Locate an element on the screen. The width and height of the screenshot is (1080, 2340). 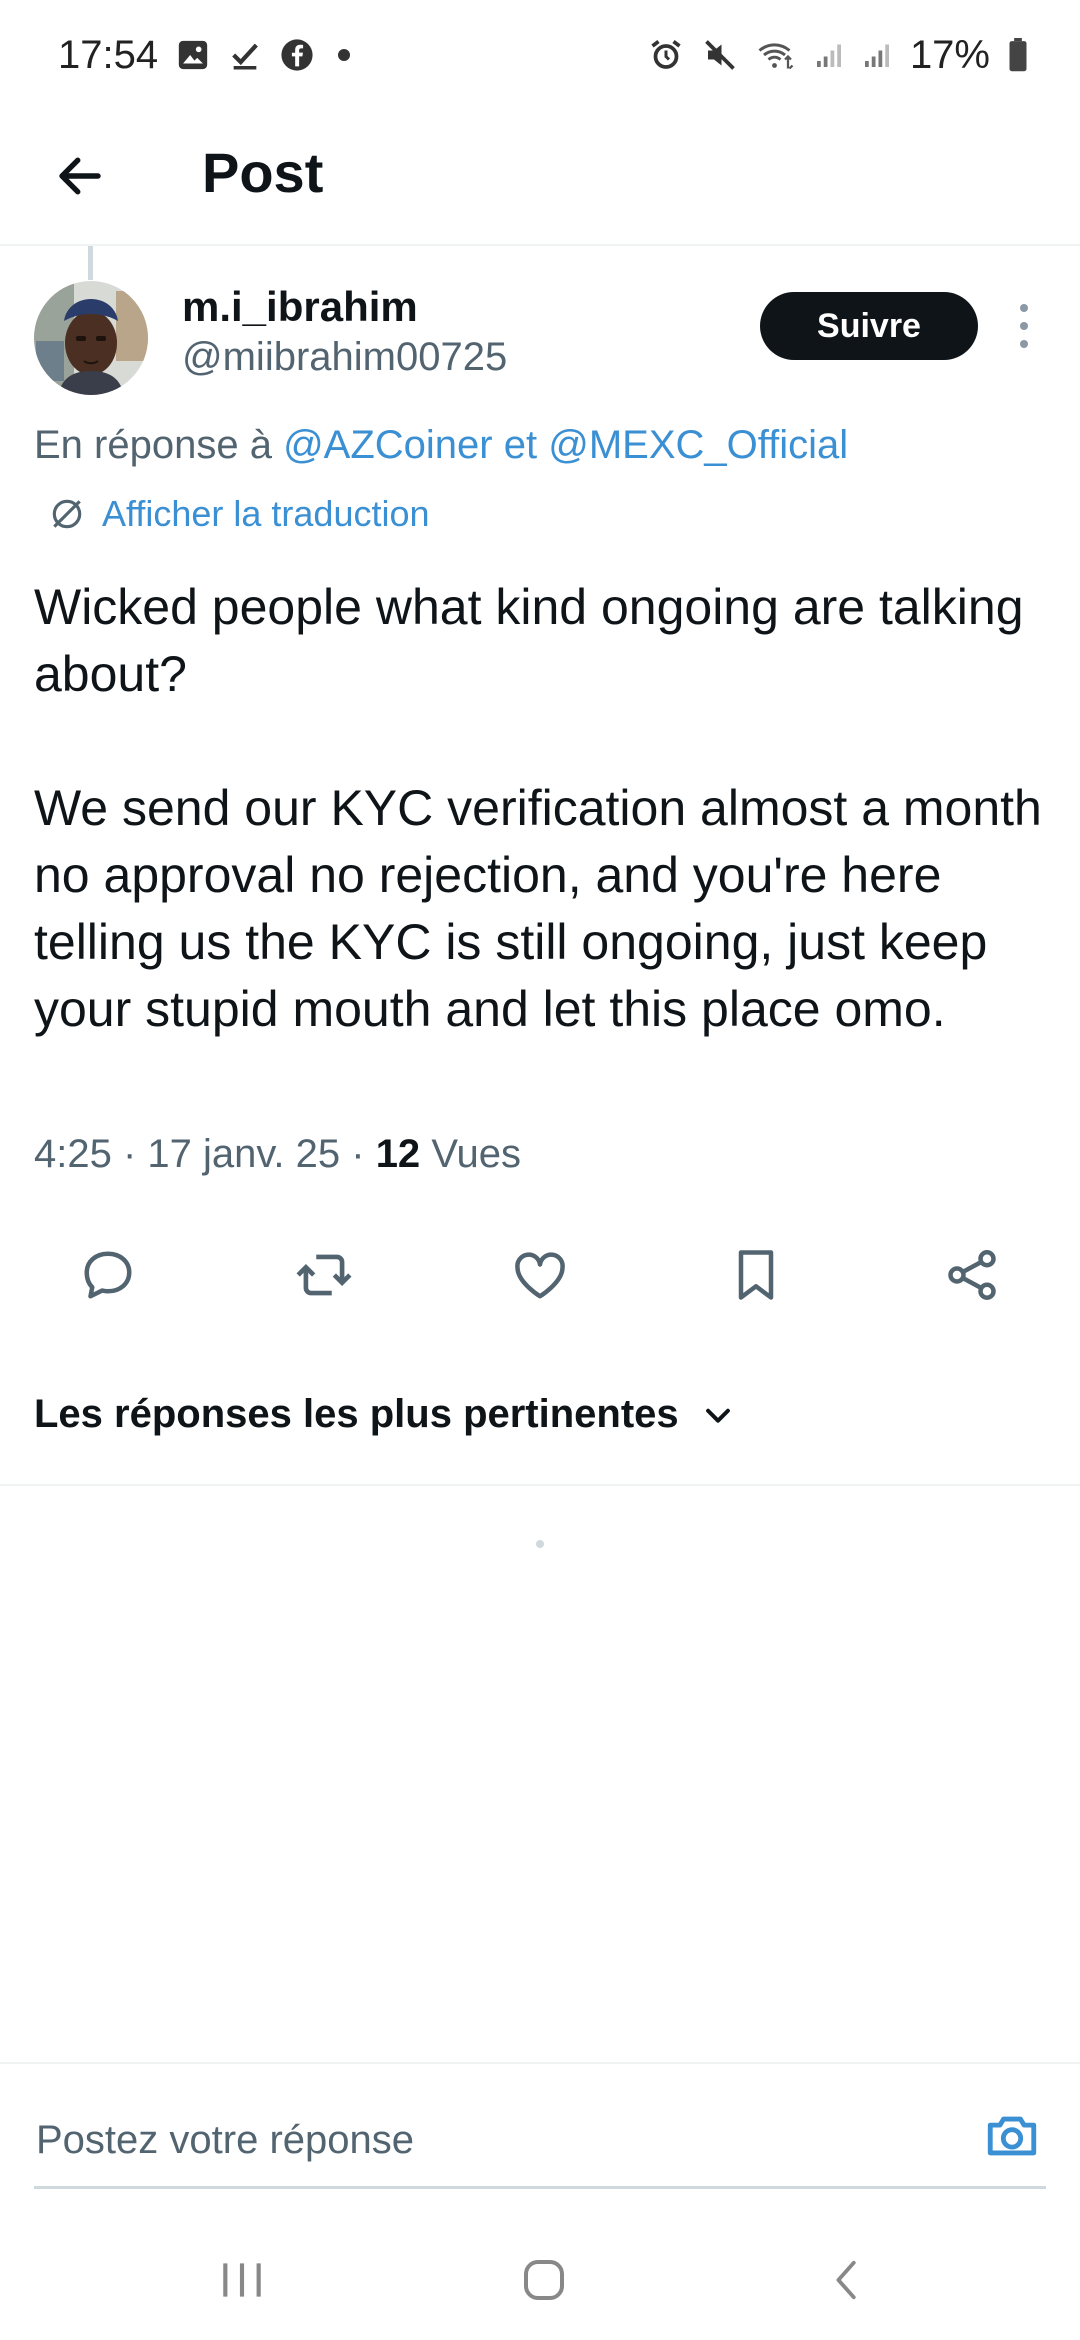
like-button is located at coordinates (540, 1275).